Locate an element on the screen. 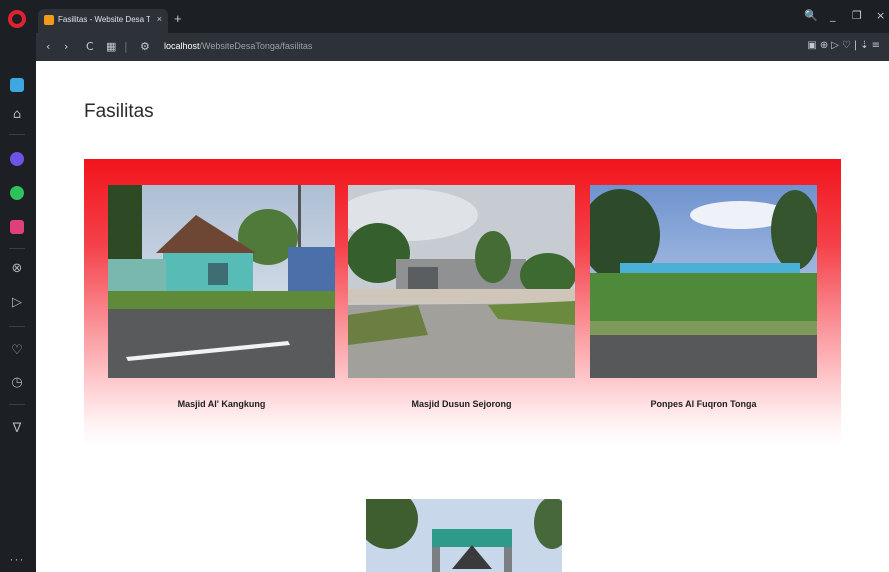 The width and height of the screenshot is (889, 572). facility-card: Masjid Dusun Sejorong is located at coordinates (461, 297).